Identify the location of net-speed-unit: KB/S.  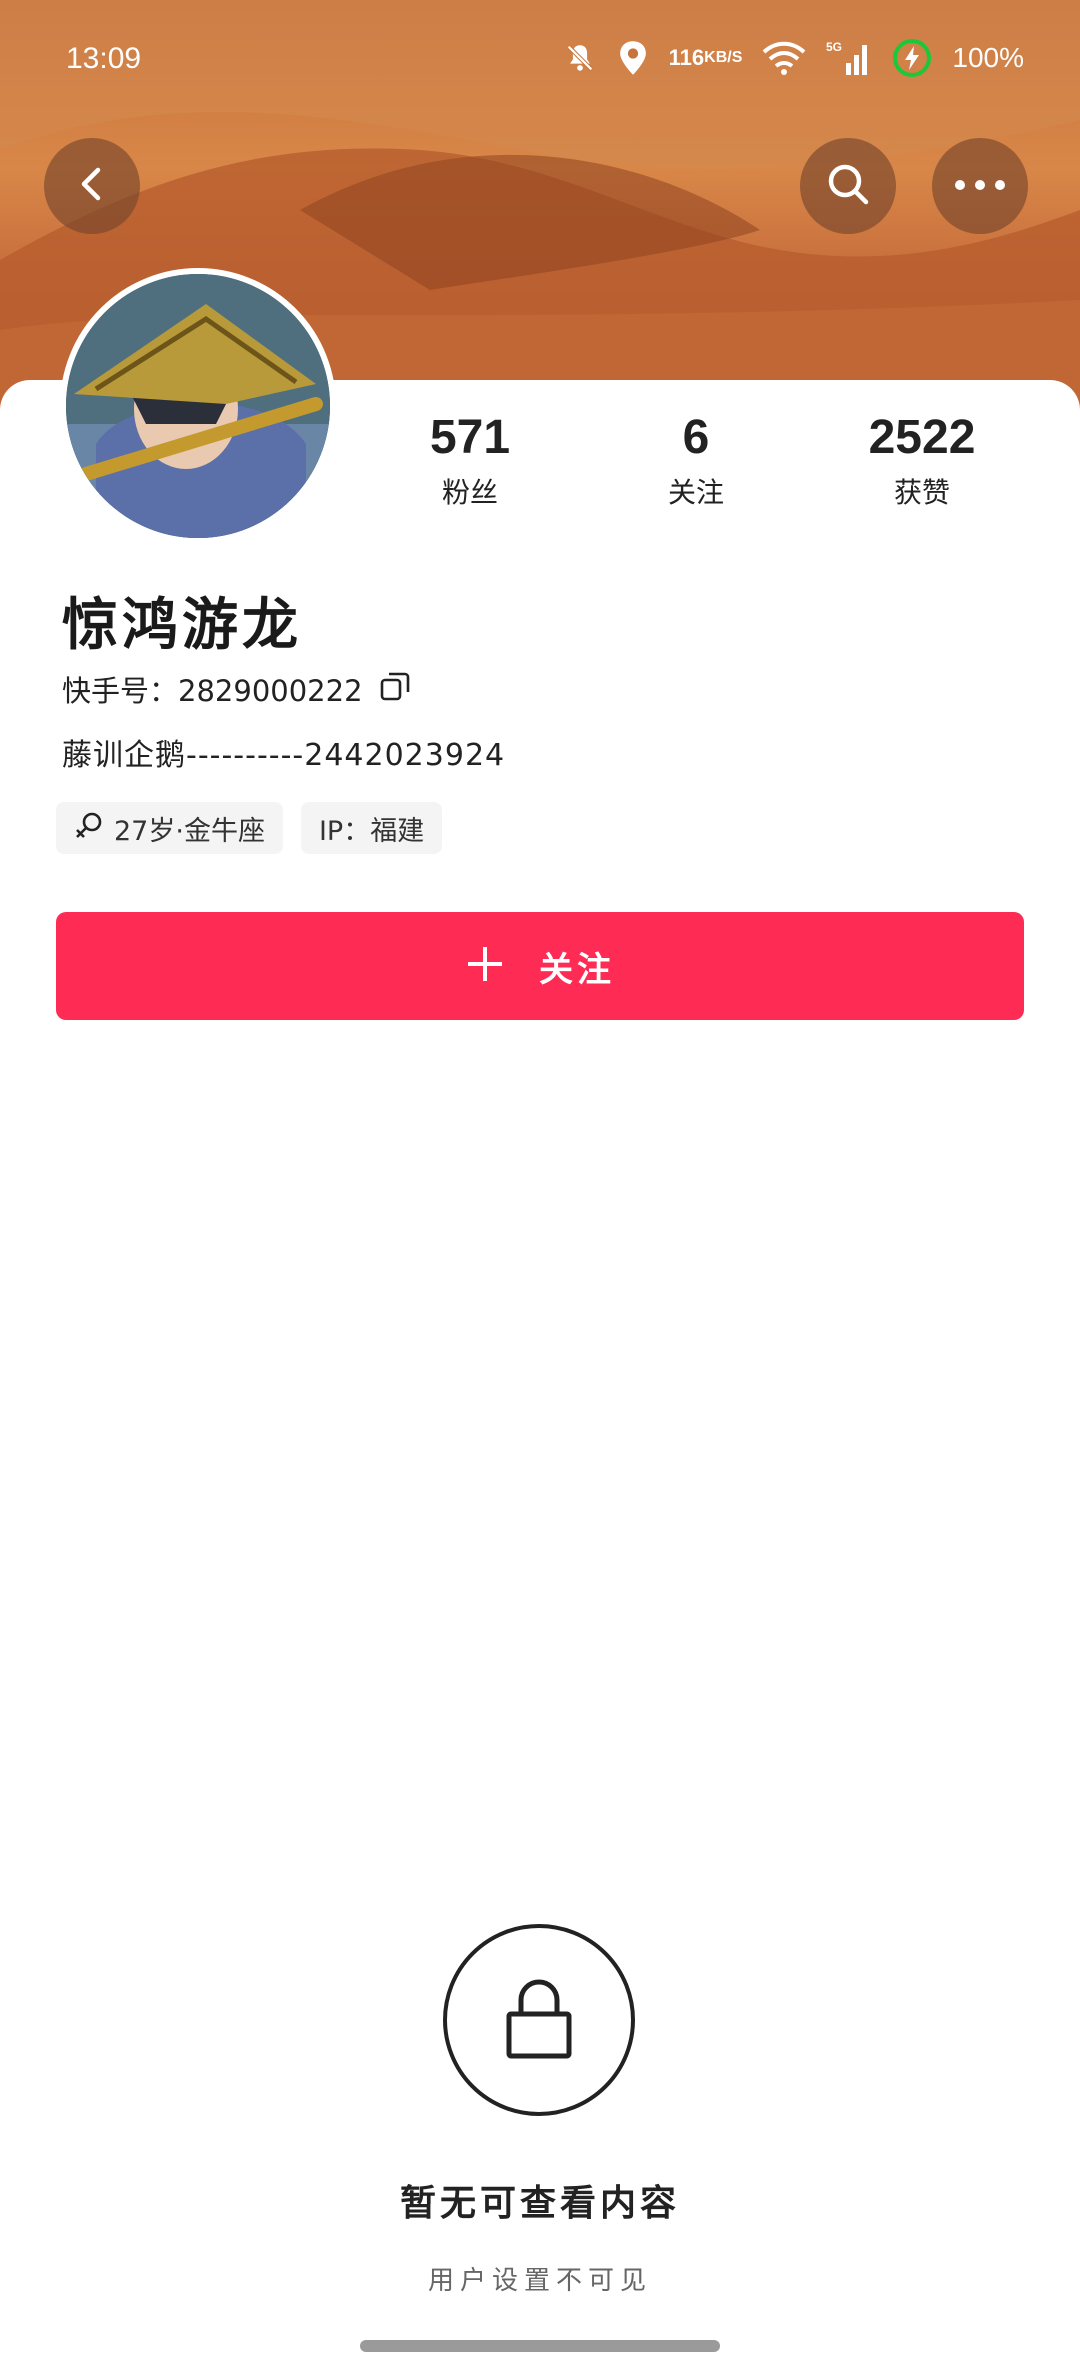
(723, 57).